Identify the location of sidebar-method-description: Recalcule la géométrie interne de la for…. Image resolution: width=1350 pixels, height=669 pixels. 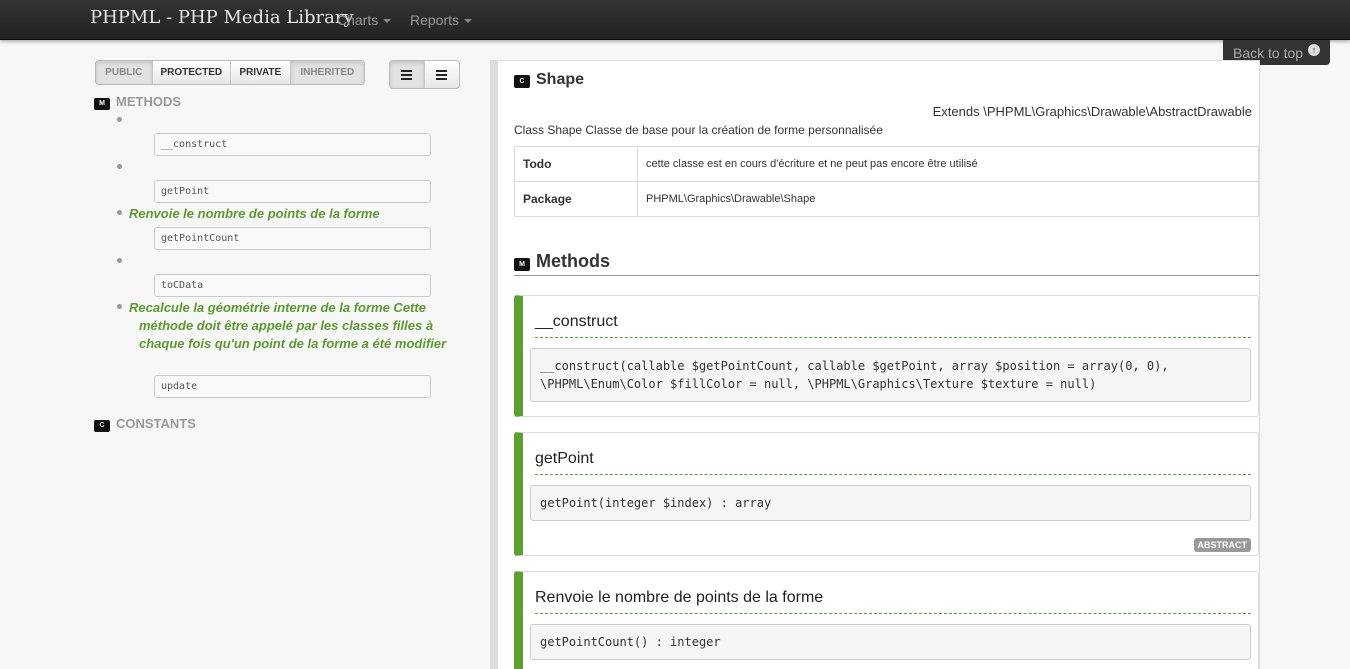
(282, 326).